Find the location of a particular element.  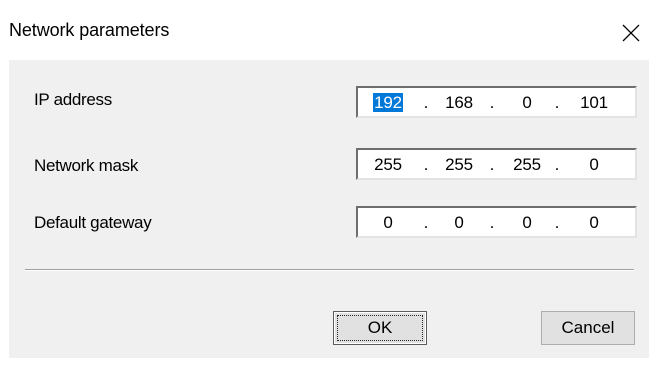

focus-rectangle is located at coordinates (380, 328).